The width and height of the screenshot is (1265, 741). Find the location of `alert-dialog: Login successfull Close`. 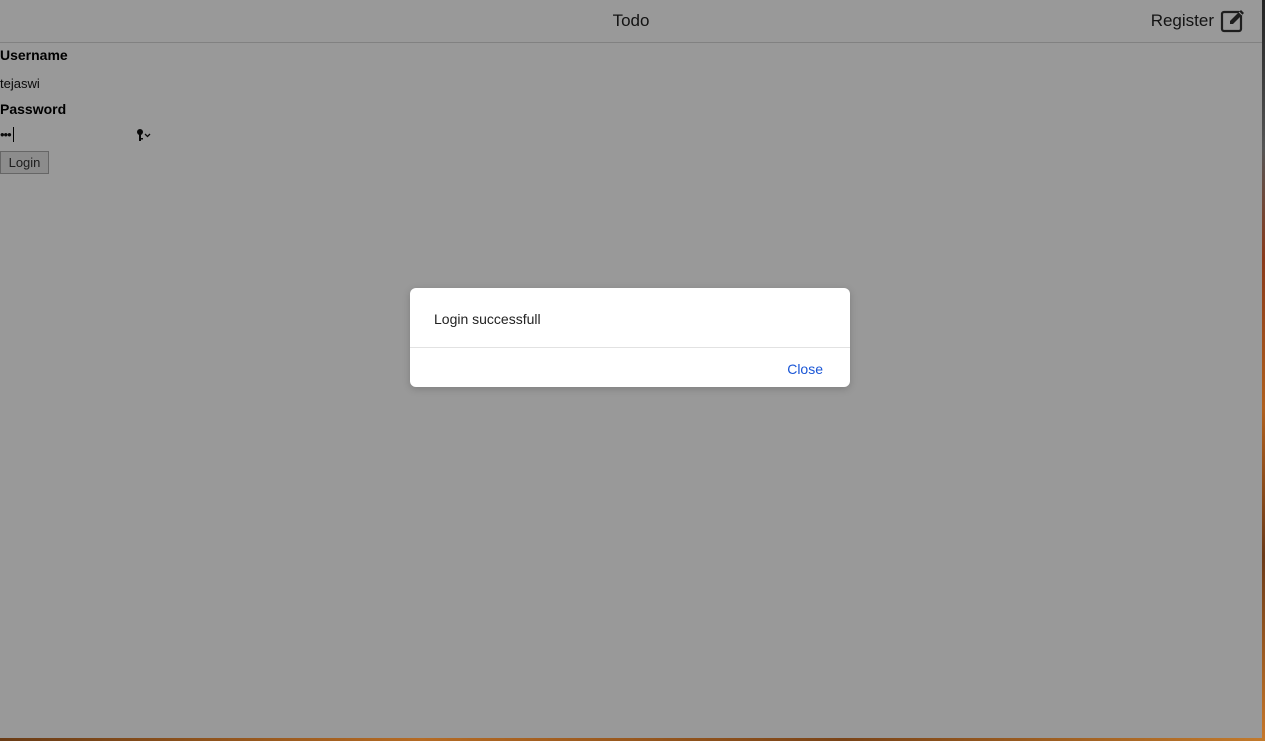

alert-dialog: Login successfull Close is located at coordinates (630, 337).